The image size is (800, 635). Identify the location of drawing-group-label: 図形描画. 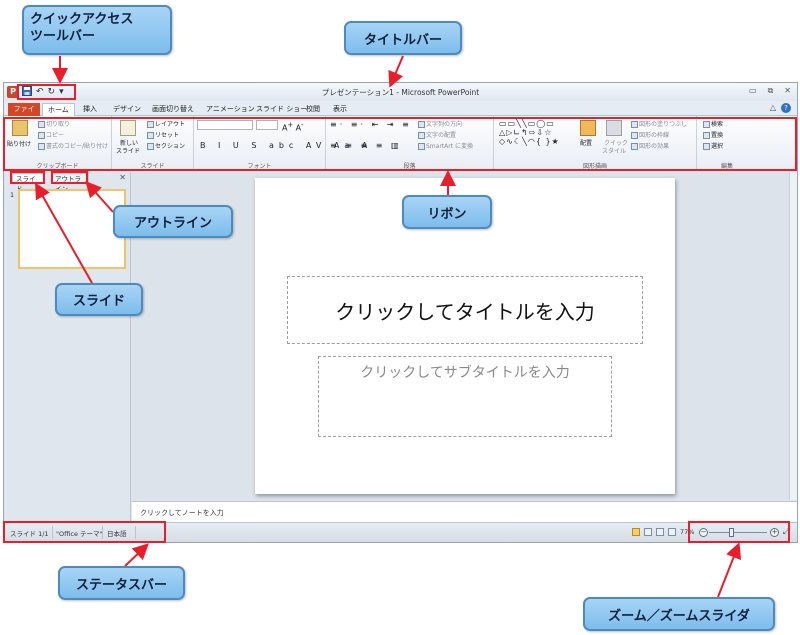
(594, 166).